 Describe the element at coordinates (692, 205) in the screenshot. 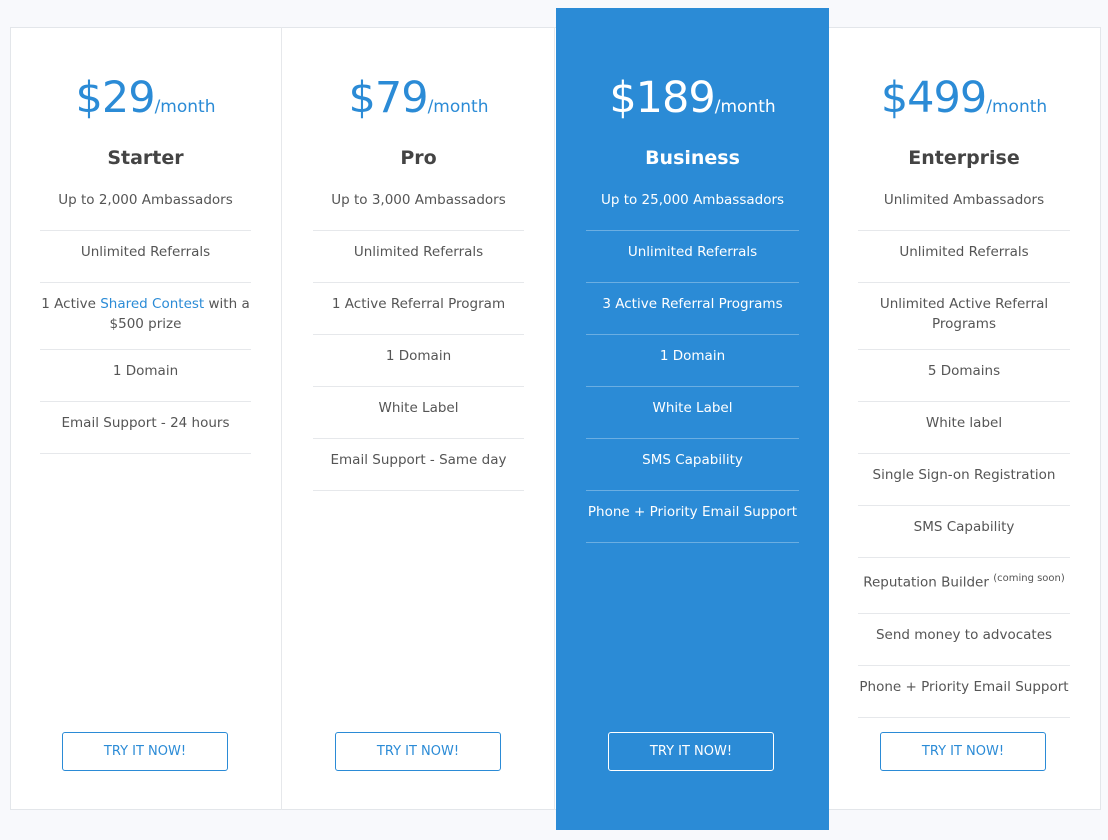

I see `feature-item: Up to 25,000 Ambassadors` at that location.